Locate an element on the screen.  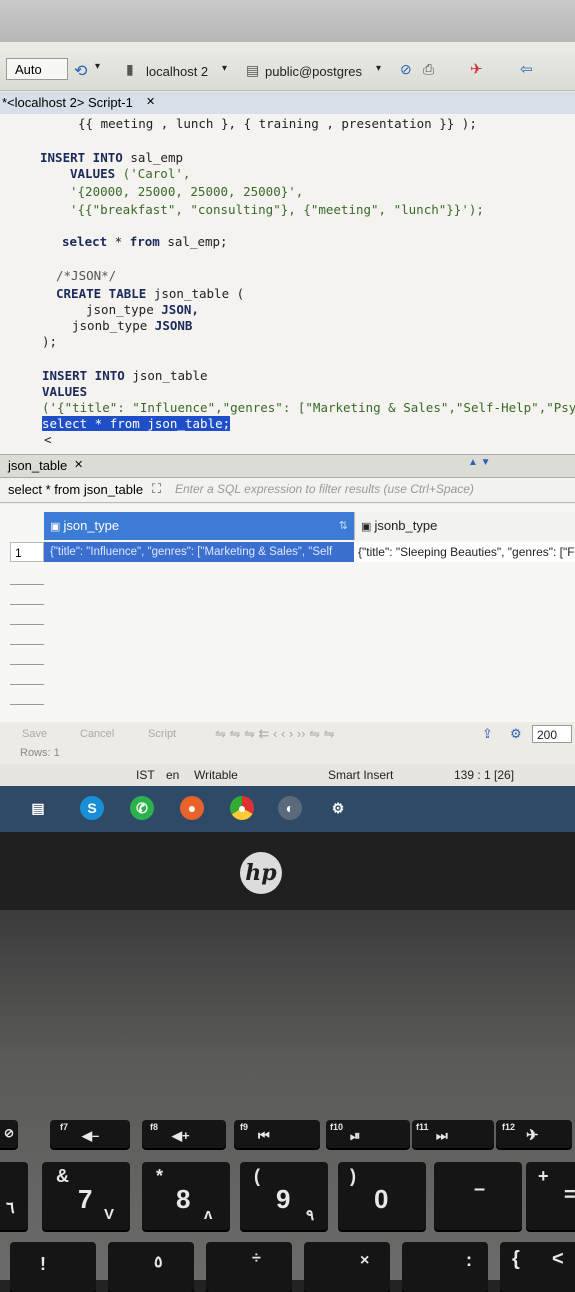
transaction-mode-value: Auto is located at coordinates (28, 69).